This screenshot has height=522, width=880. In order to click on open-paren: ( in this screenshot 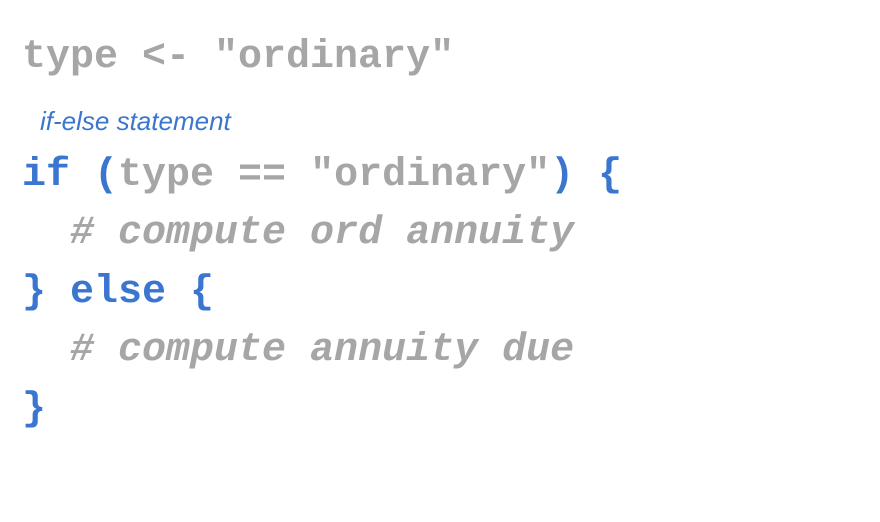, I will do `click(94, 175)`.